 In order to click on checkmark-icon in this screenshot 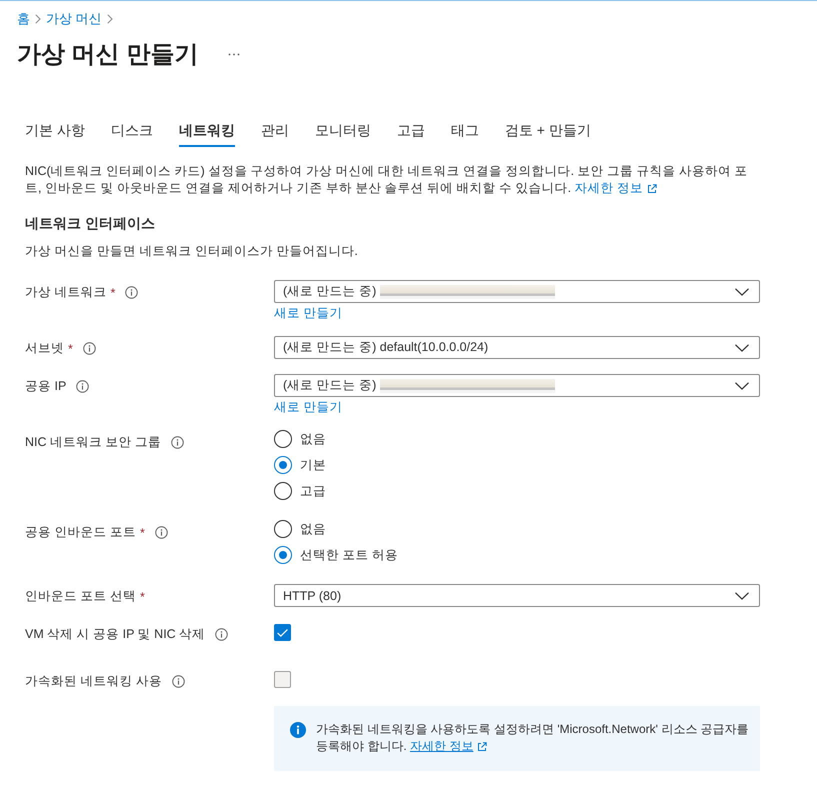, I will do `click(282, 632)`.